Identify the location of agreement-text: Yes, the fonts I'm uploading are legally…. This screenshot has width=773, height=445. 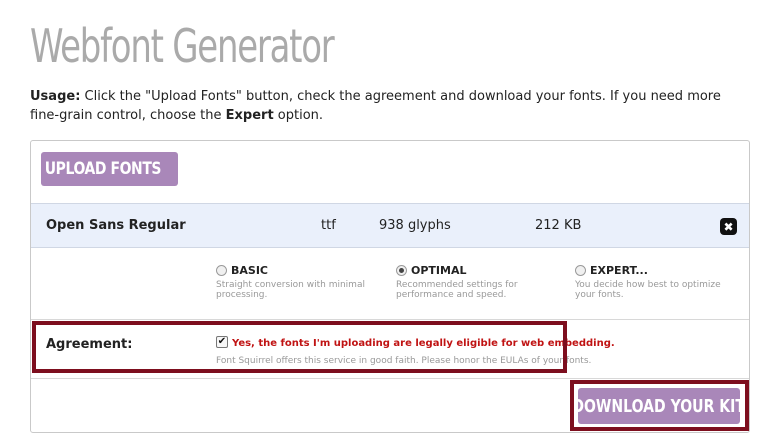
(423, 343).